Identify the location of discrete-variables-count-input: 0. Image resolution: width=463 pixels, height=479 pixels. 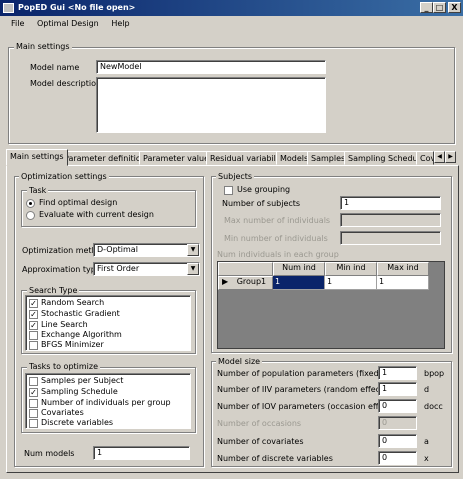
(397, 458).